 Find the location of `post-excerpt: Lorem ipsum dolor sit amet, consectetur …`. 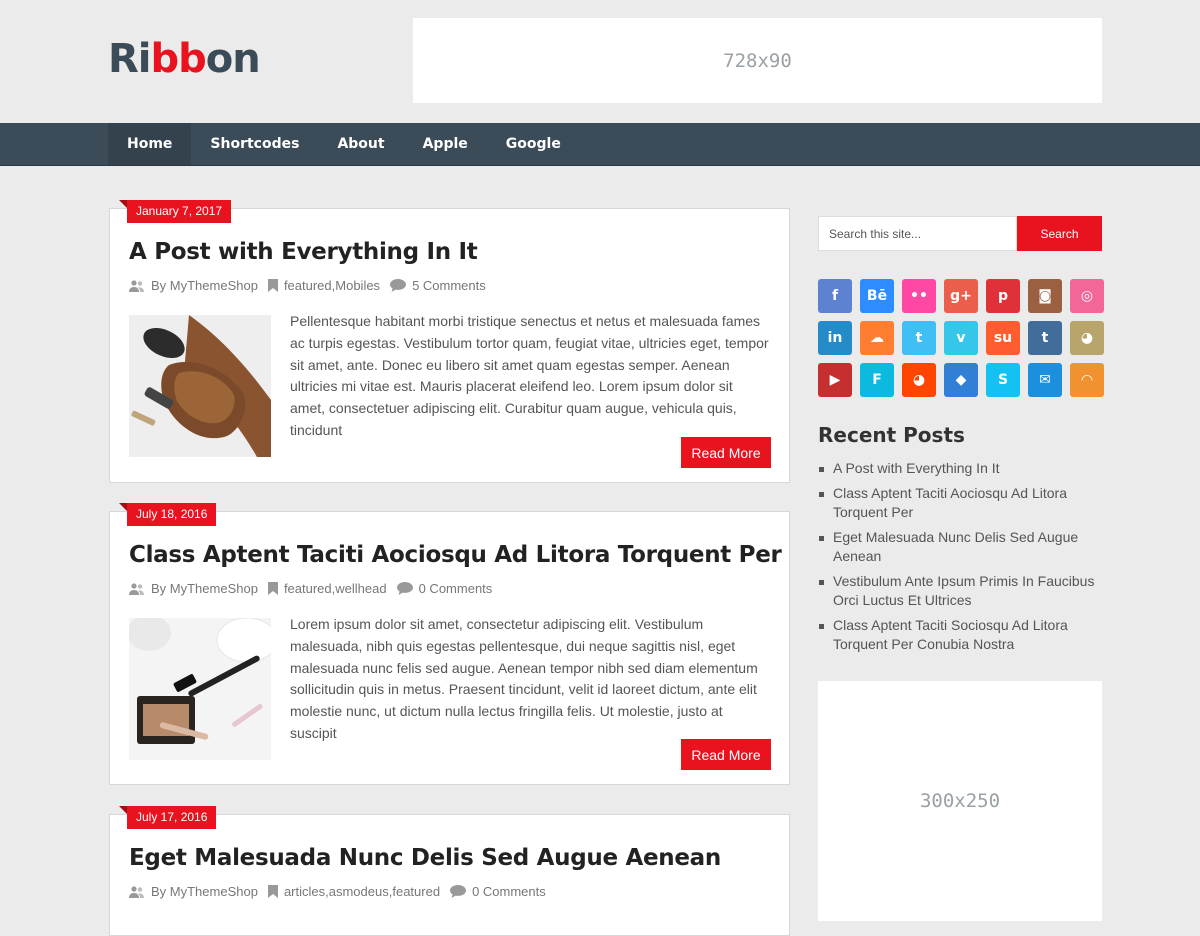

post-excerpt: Lorem ipsum dolor sit amet, consectetur … is located at coordinates (524, 678).